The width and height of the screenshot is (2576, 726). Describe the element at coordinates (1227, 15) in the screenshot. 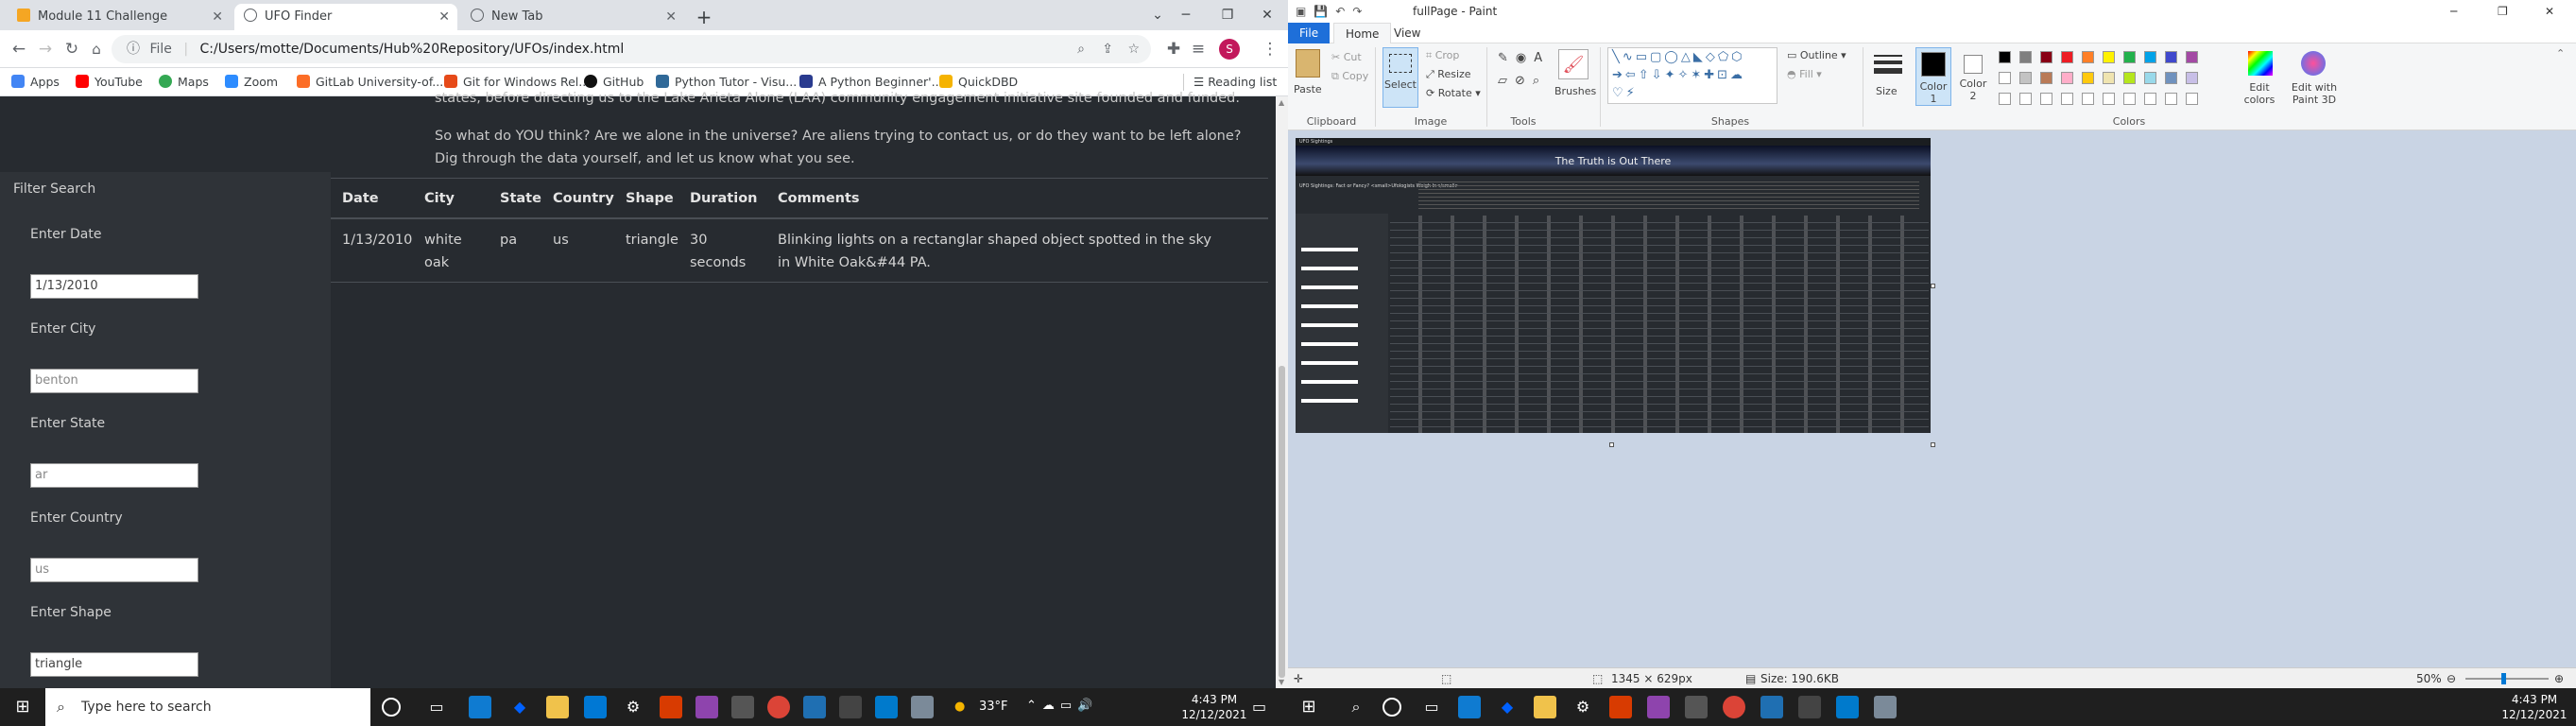

I see `restore-button: ❐` at that location.